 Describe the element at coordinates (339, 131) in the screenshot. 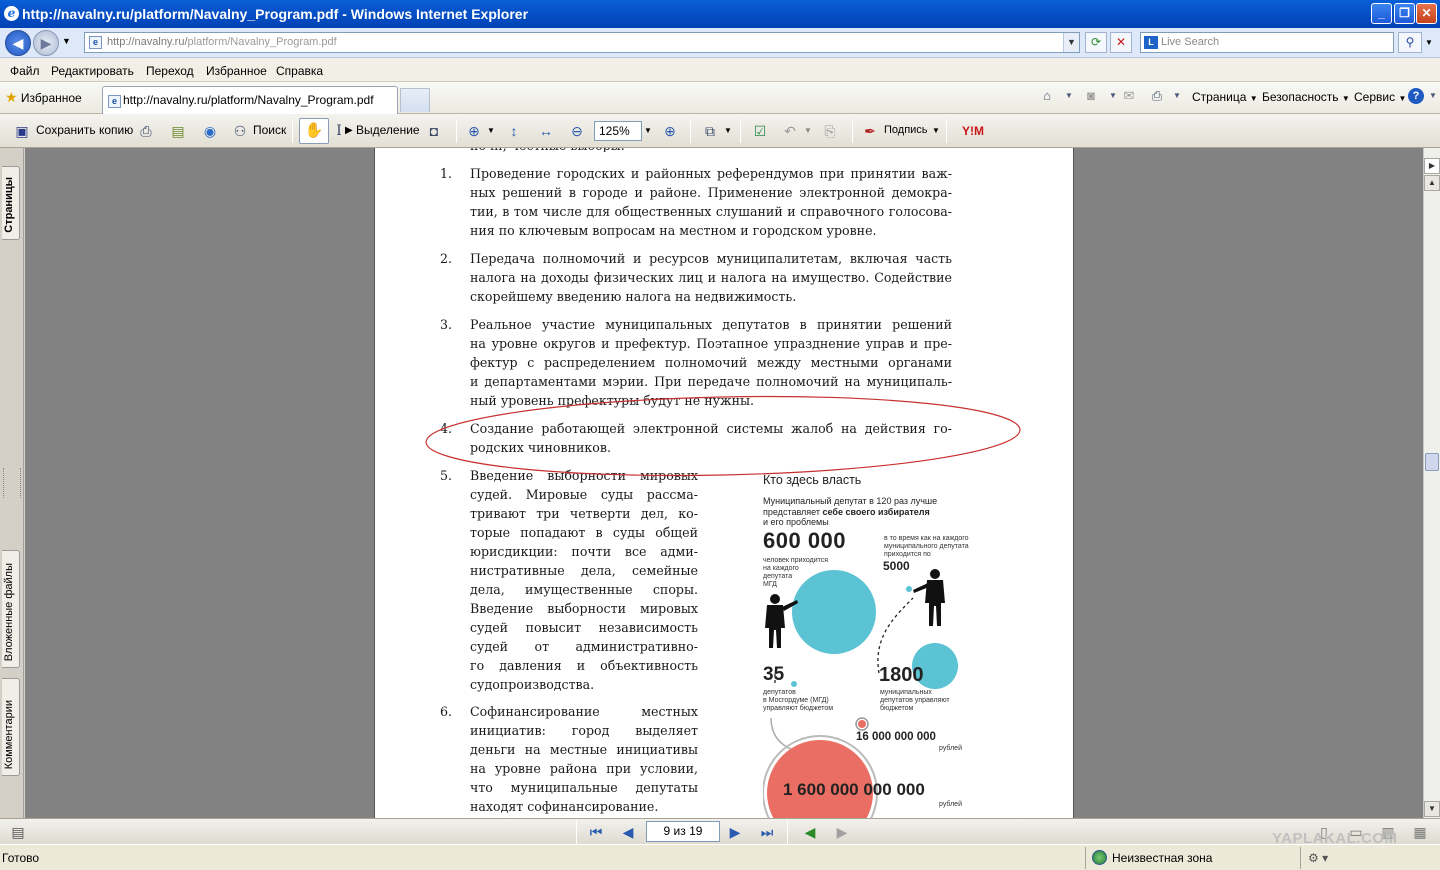

I see `text-cursor-icon: I` at that location.